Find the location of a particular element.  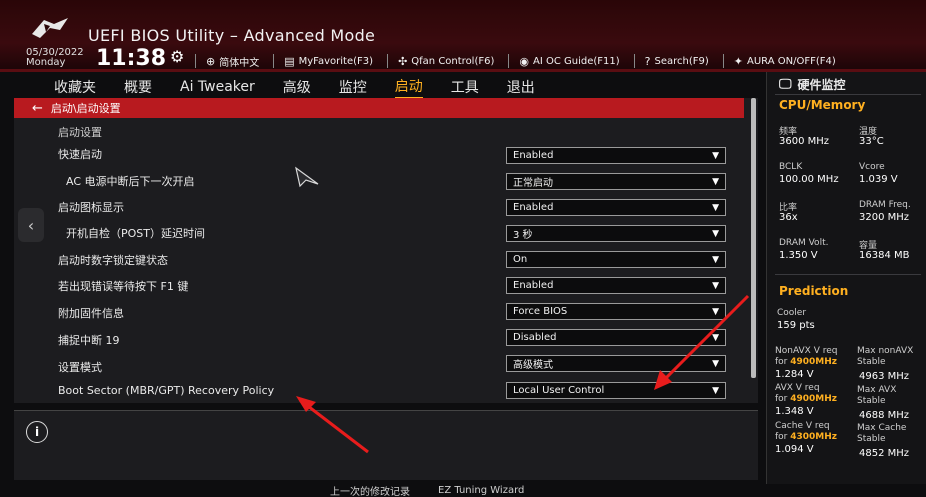

fan-icon: ✣ is located at coordinates (403, 61).